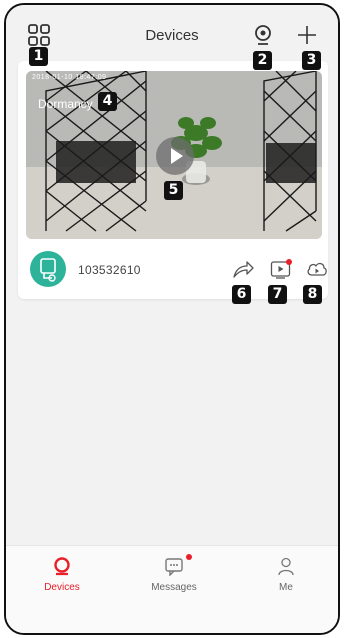  Describe the element at coordinates (69, 77) in the screenshot. I see `video-timestamp: 2018-01-10 18:47:09` at that location.